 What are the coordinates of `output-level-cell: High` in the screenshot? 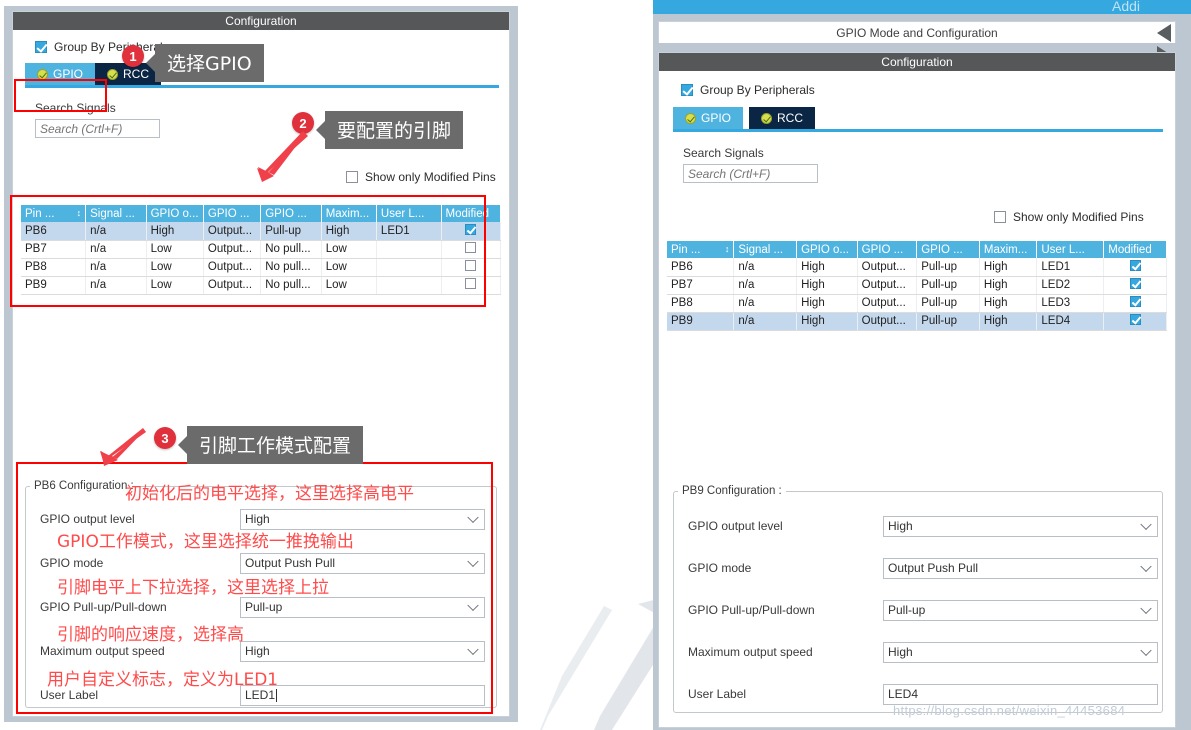 It's located at (827, 321).